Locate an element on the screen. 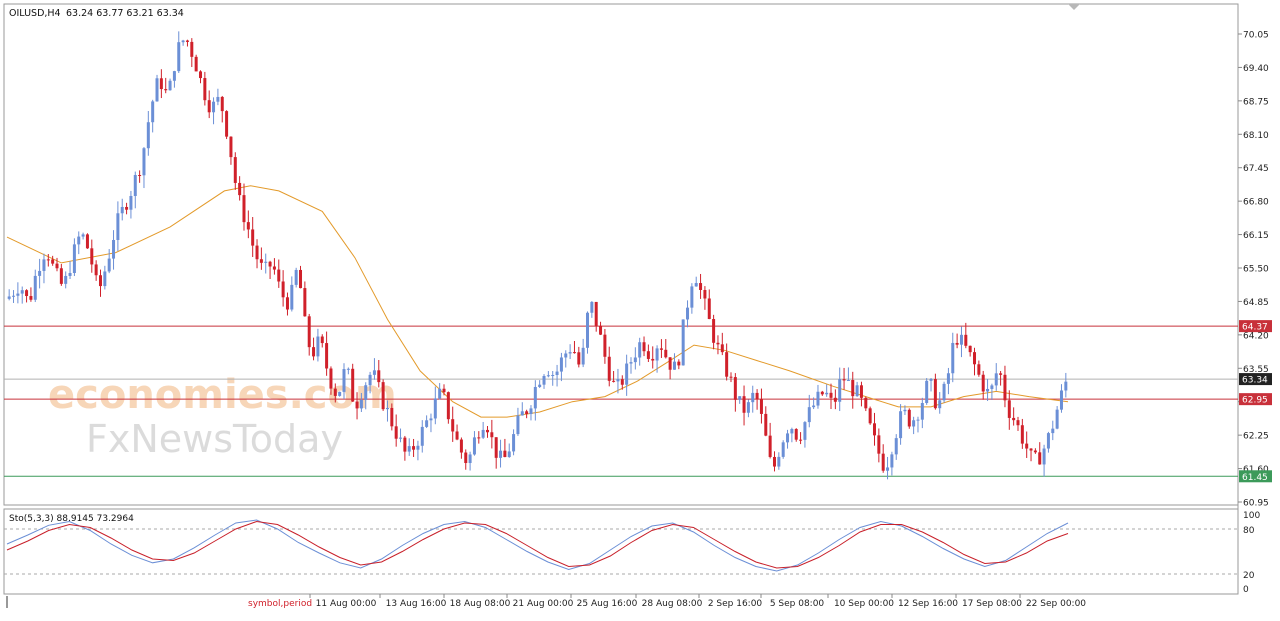 The width and height of the screenshot is (1280, 621). time-tick-label: 11 Aug 00:00 is located at coordinates (346, 604).